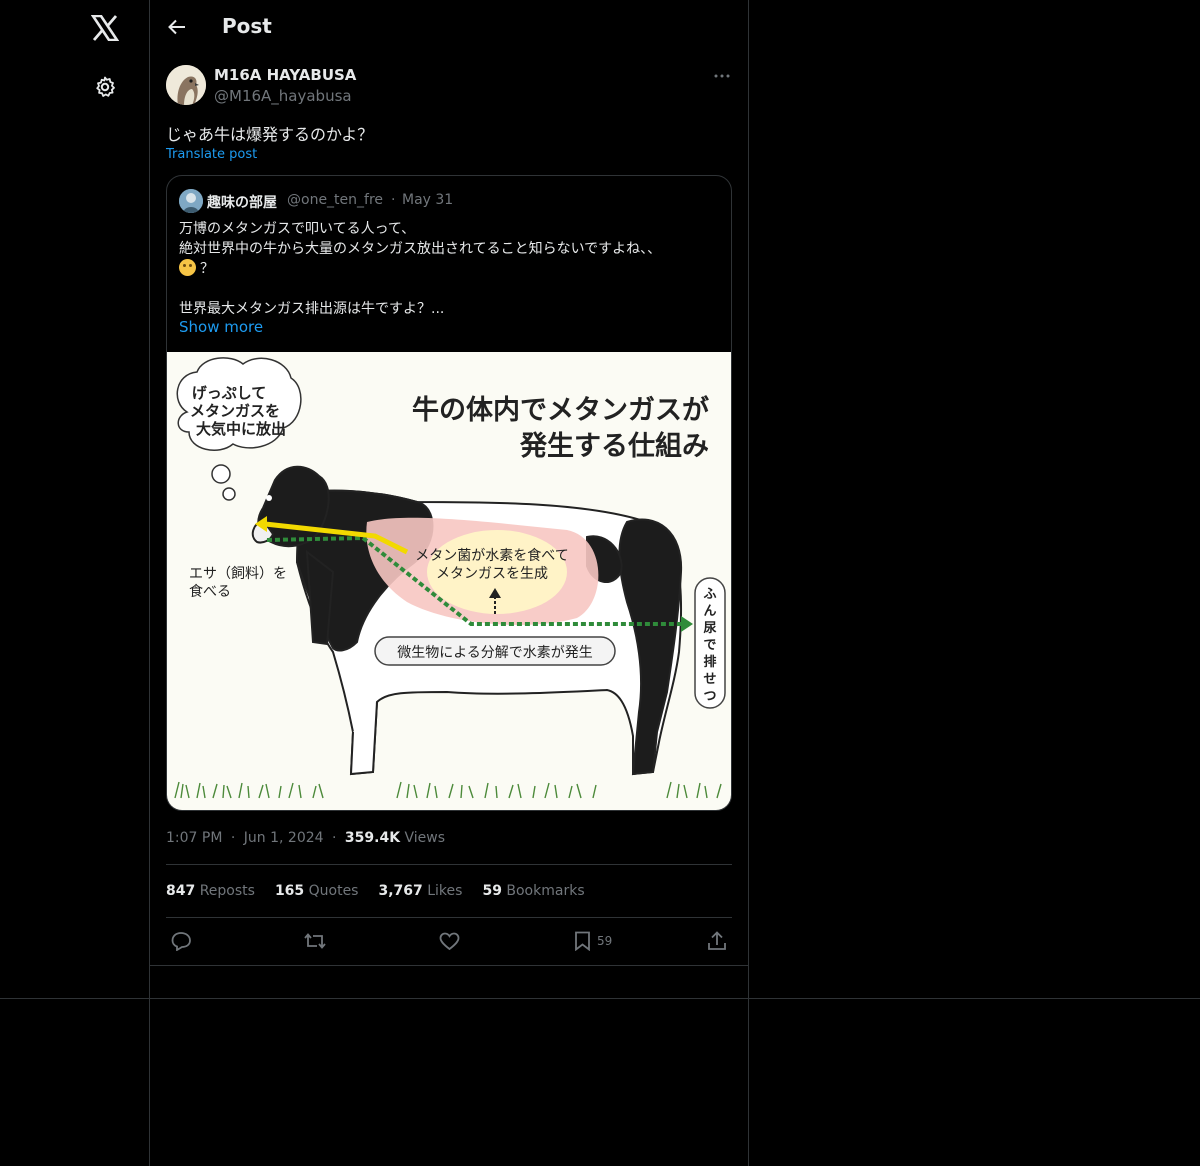 This screenshot has height=1166, width=1200. What do you see at coordinates (709, 645) in the screenshot?
I see `excrete-label-char: で` at bounding box center [709, 645].